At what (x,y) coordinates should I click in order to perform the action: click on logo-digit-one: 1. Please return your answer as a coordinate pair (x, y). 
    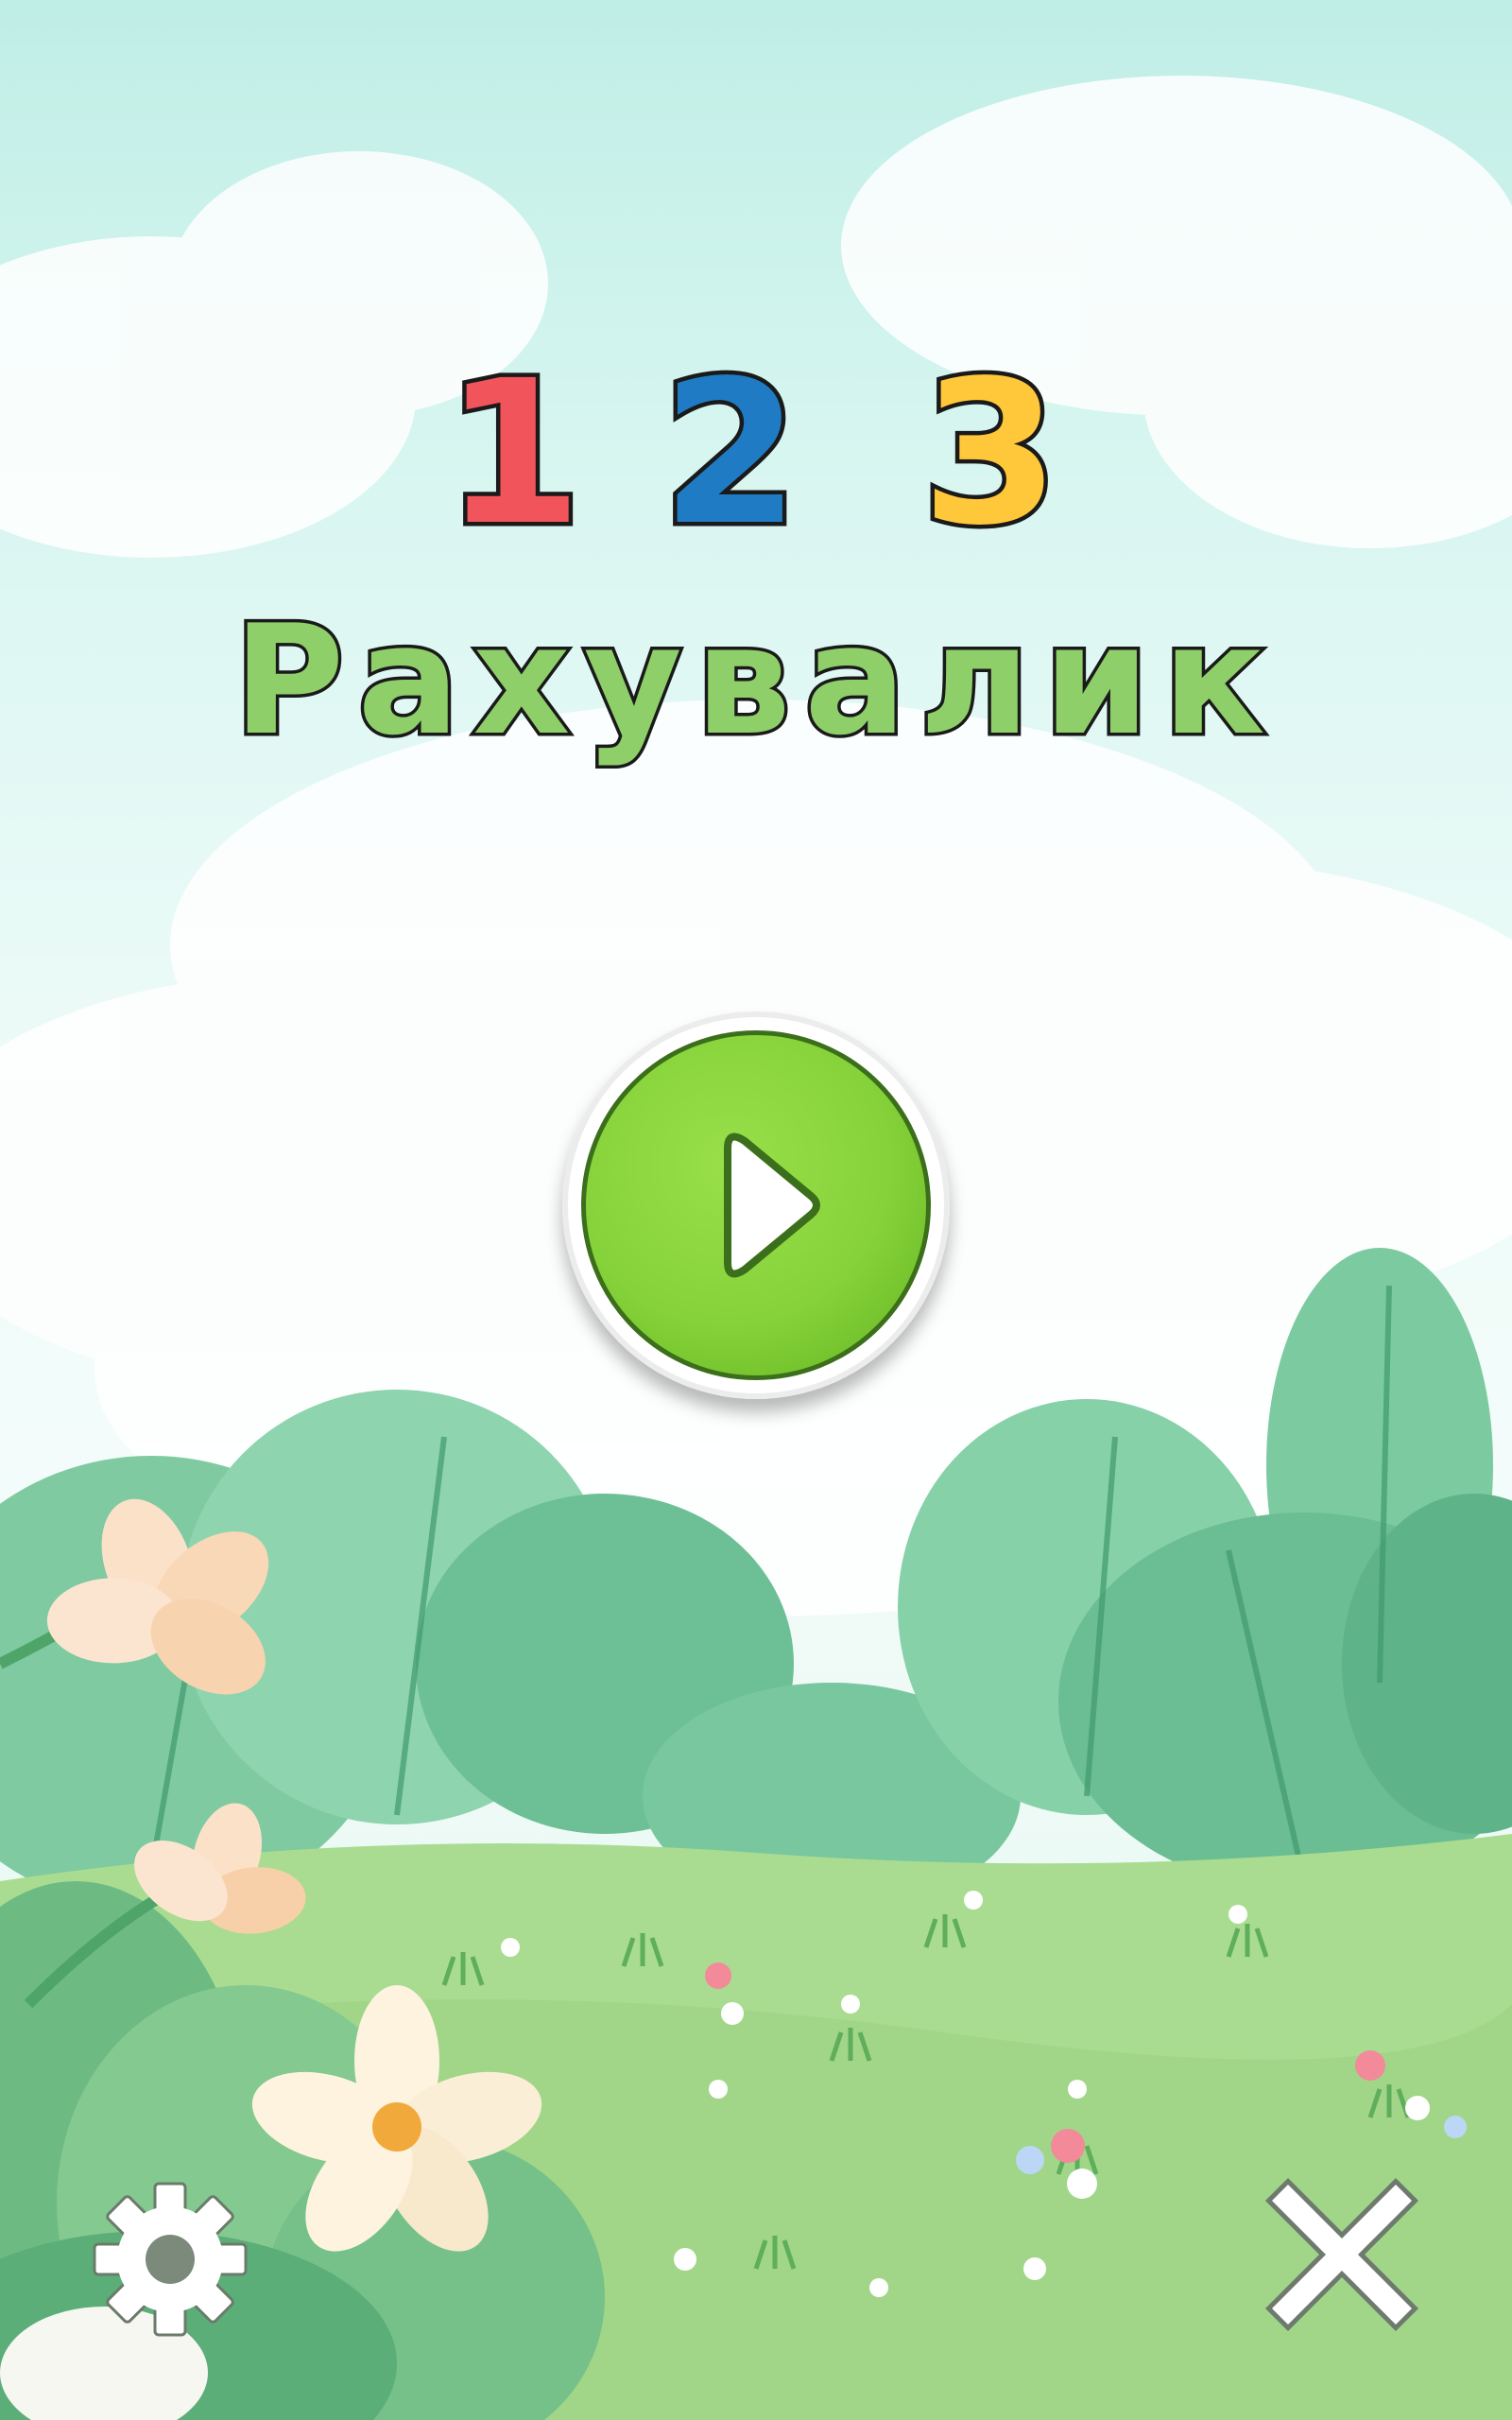
    Looking at the image, I should click on (512, 453).